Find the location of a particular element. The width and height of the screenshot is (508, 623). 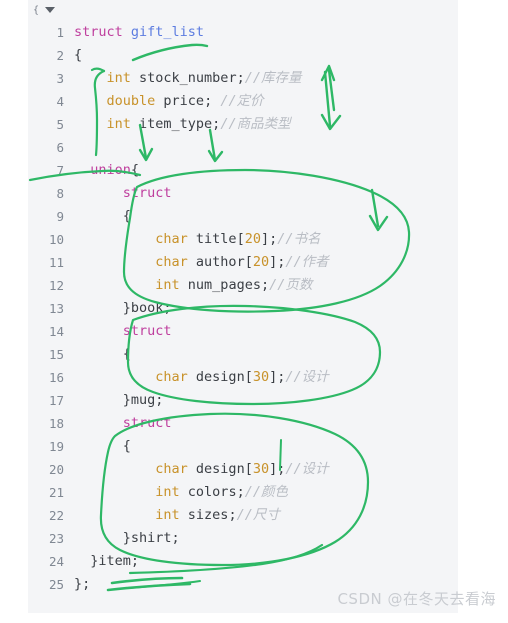

code-line-text: }mug; is located at coordinates (119, 400).